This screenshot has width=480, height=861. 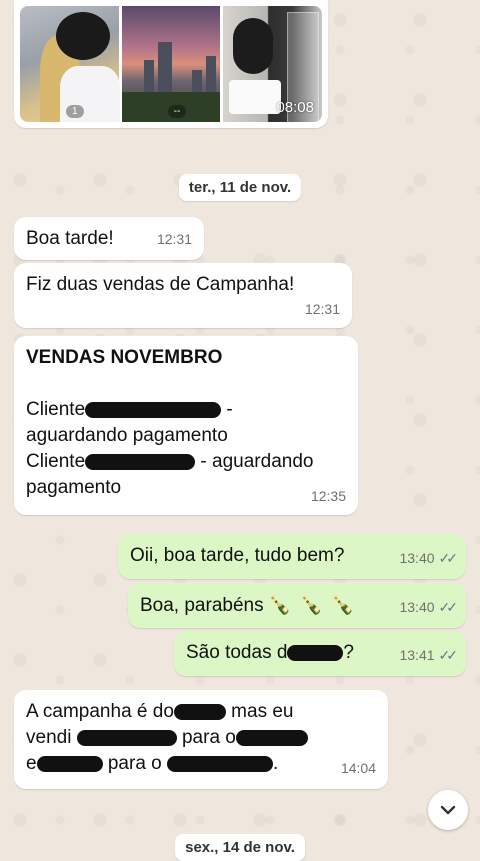 What do you see at coordinates (328, 496) in the screenshot?
I see `message-time: 12:35` at bounding box center [328, 496].